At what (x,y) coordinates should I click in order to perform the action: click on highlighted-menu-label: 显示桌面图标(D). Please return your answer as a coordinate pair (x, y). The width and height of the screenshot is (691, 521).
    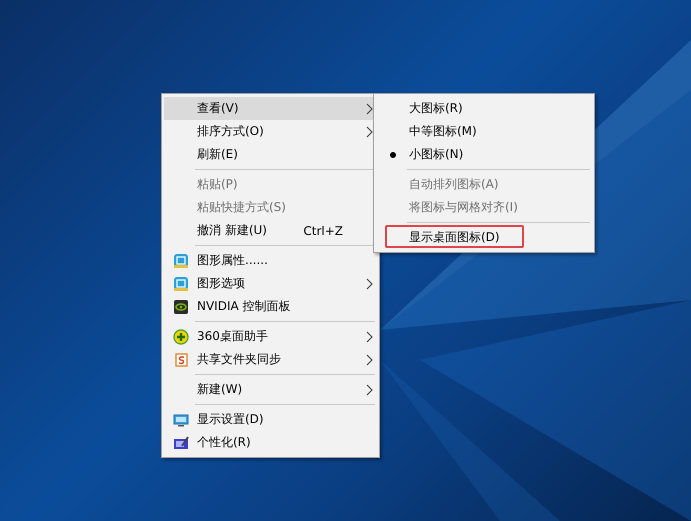
    Looking at the image, I should click on (454, 236).